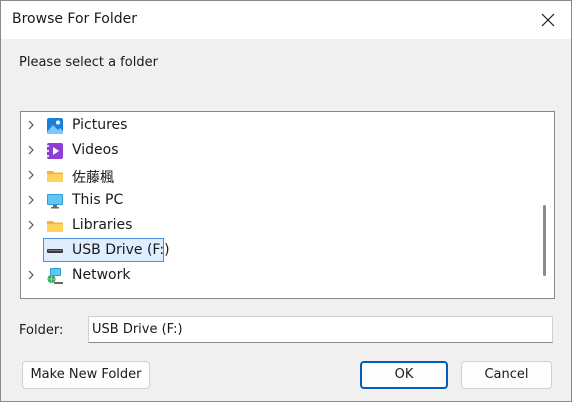 The image size is (572, 402). What do you see at coordinates (55, 276) in the screenshot?
I see `network-icon` at bounding box center [55, 276].